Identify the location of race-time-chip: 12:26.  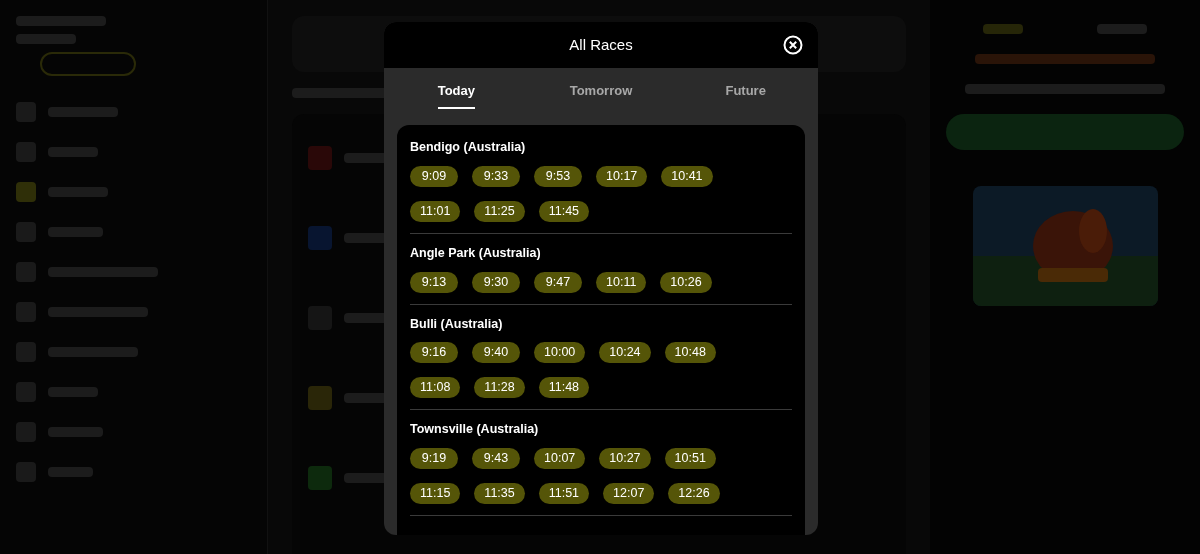
(694, 493).